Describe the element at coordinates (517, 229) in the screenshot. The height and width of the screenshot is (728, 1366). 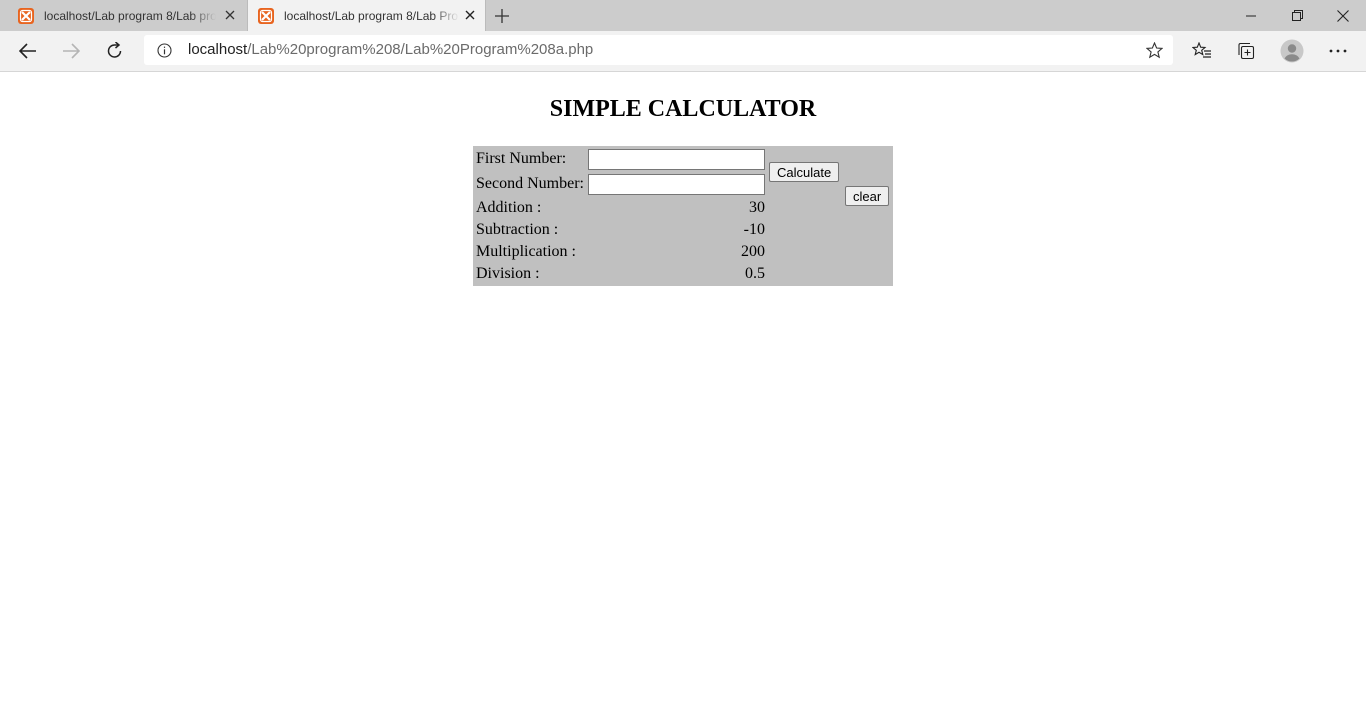
I see `subtraction-label: Subtraction :` at that location.